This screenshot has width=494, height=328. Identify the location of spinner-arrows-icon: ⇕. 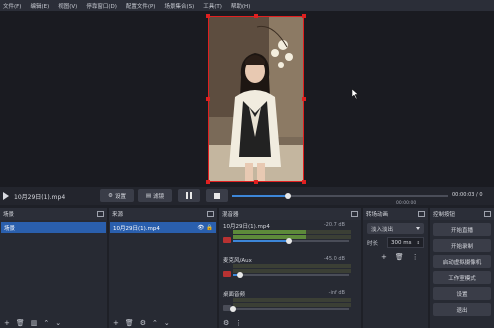
(418, 242).